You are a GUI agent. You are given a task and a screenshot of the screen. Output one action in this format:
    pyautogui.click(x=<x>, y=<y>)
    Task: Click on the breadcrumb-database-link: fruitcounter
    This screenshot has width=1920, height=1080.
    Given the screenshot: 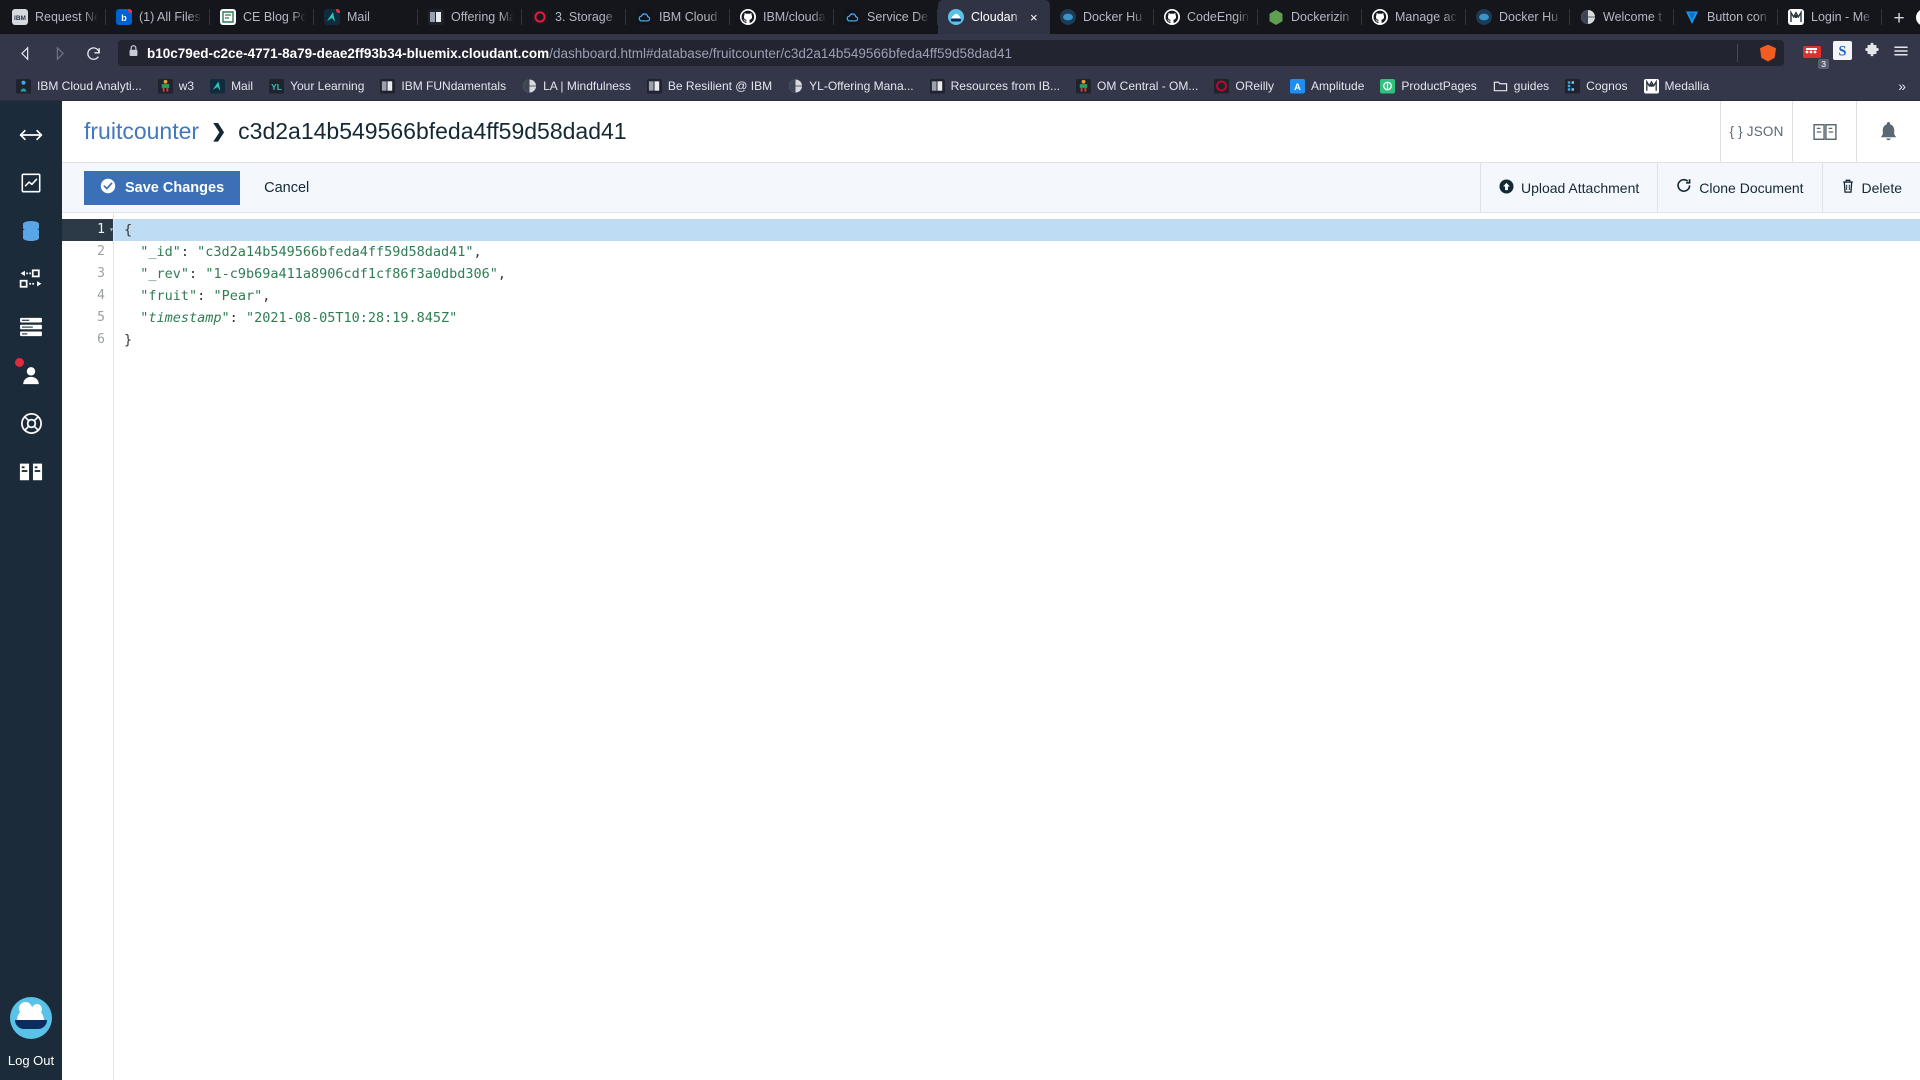 What is the action you would take?
    pyautogui.click(x=141, y=131)
    